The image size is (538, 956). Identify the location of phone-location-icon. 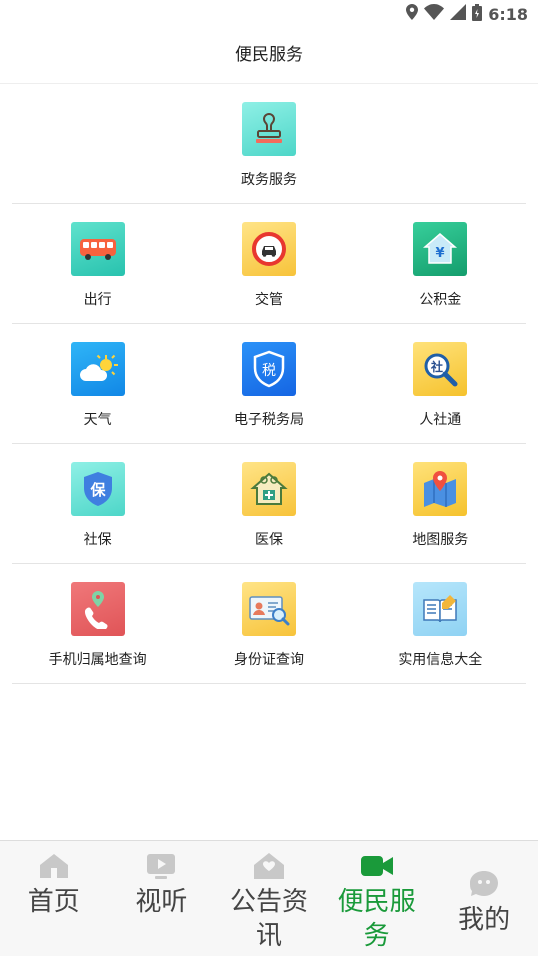
(96, 610).